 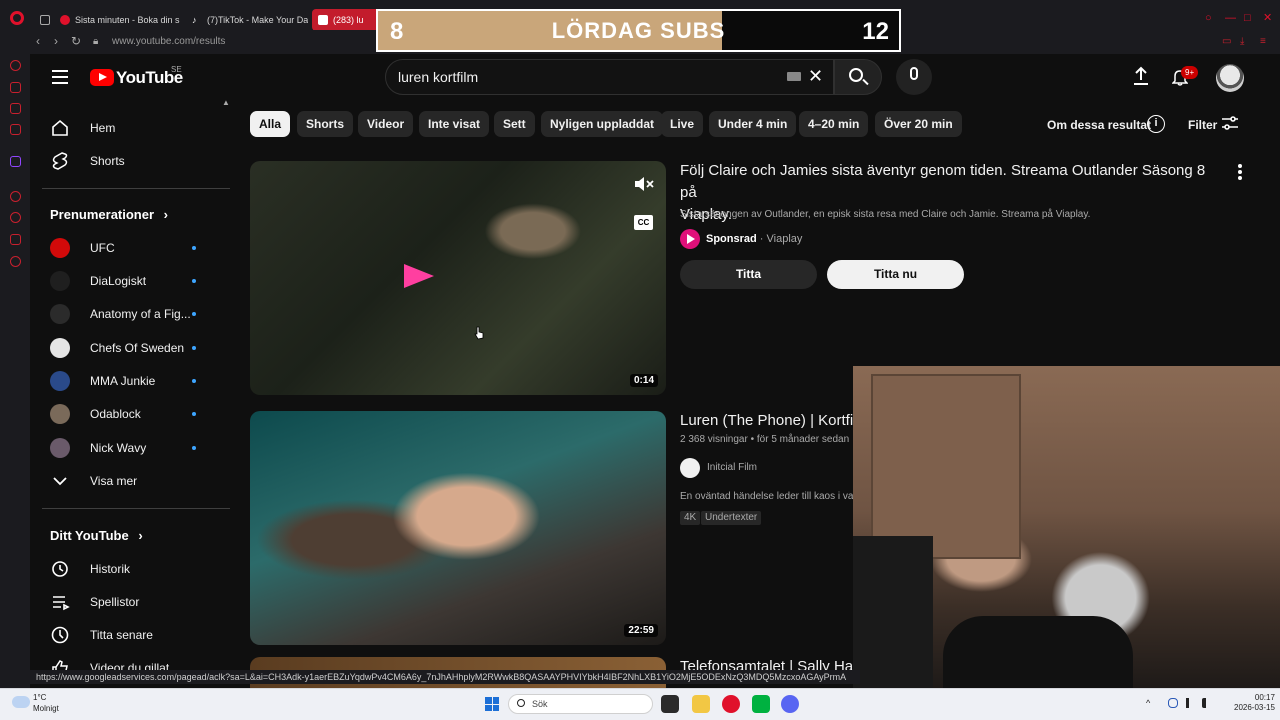 I want to click on sidebar-item-subscription: UFC, so click(x=130, y=248).